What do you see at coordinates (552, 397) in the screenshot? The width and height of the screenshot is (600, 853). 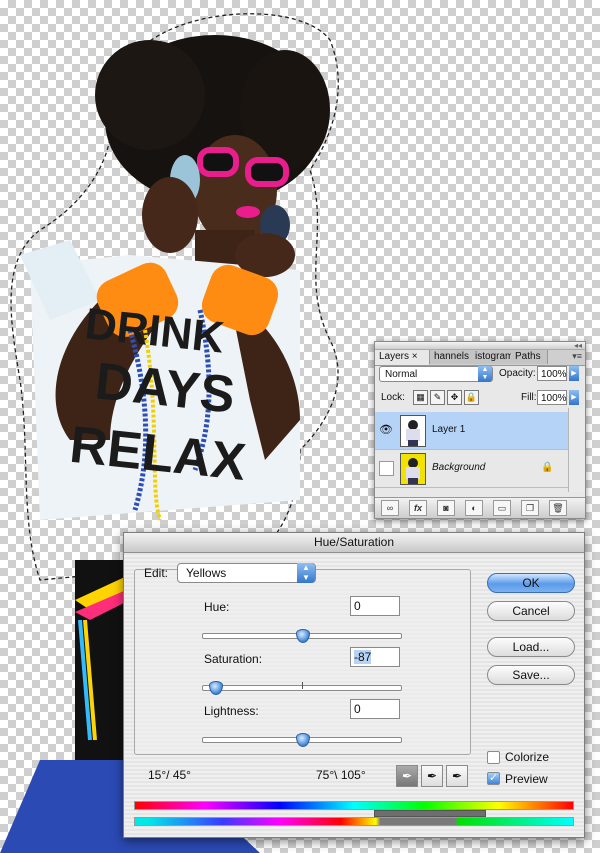 I see `fill-field: 100%` at bounding box center [552, 397].